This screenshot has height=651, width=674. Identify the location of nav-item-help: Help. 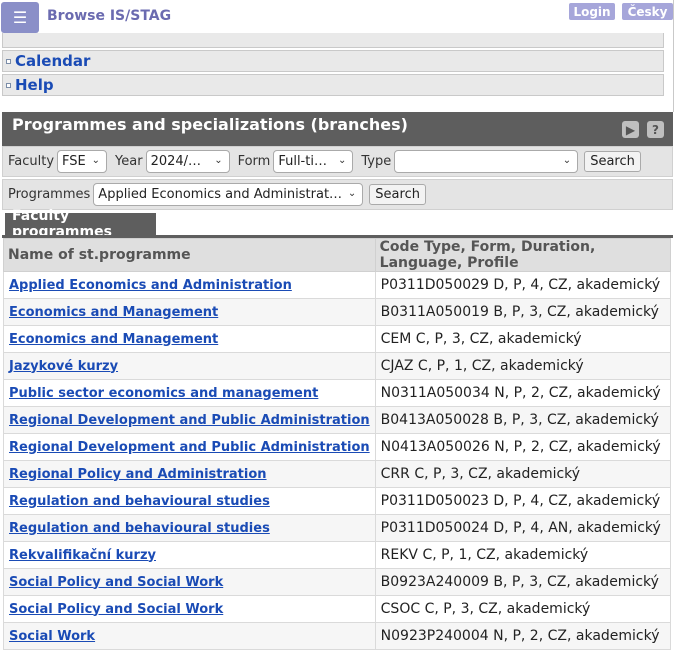
(333, 85).